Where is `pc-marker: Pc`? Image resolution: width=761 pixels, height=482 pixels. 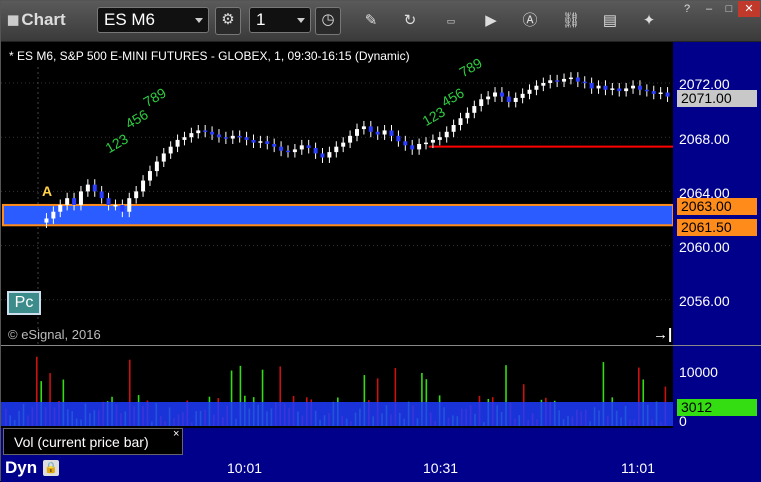
pc-marker: Pc is located at coordinates (24, 303).